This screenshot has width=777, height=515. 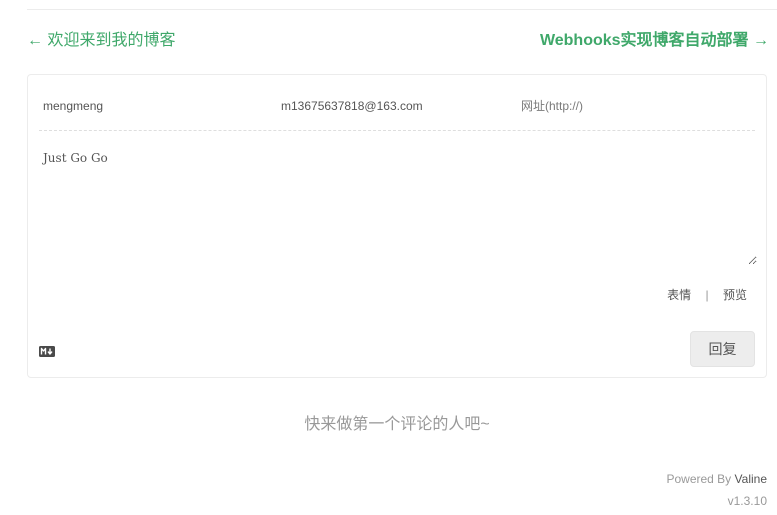 I want to click on next-post-link: Webhooks实现博客自动部署 →, so click(x=654, y=41).